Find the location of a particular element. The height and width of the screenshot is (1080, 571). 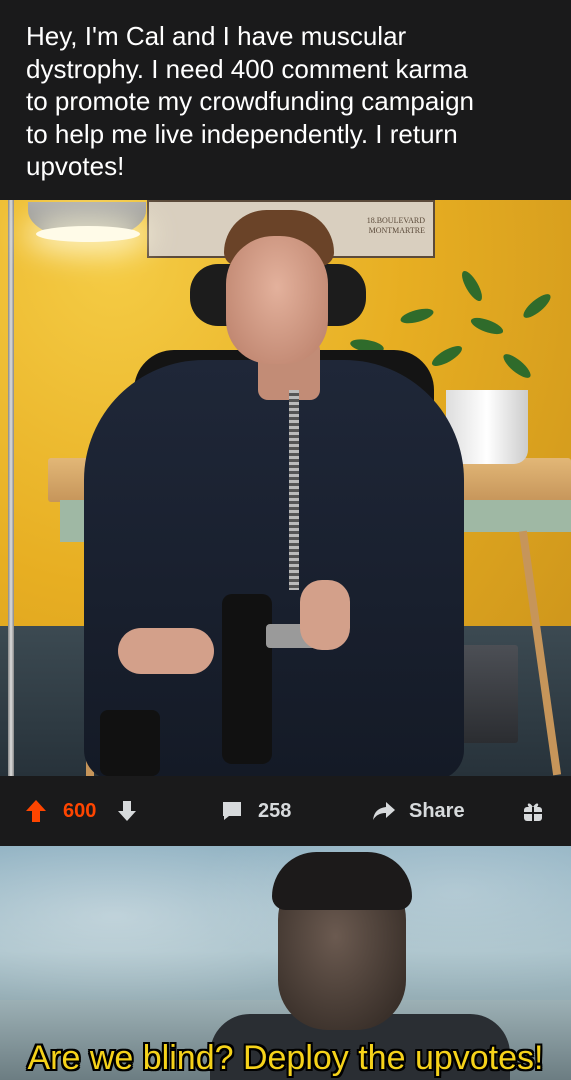

share-label: Share is located at coordinates (437, 810).